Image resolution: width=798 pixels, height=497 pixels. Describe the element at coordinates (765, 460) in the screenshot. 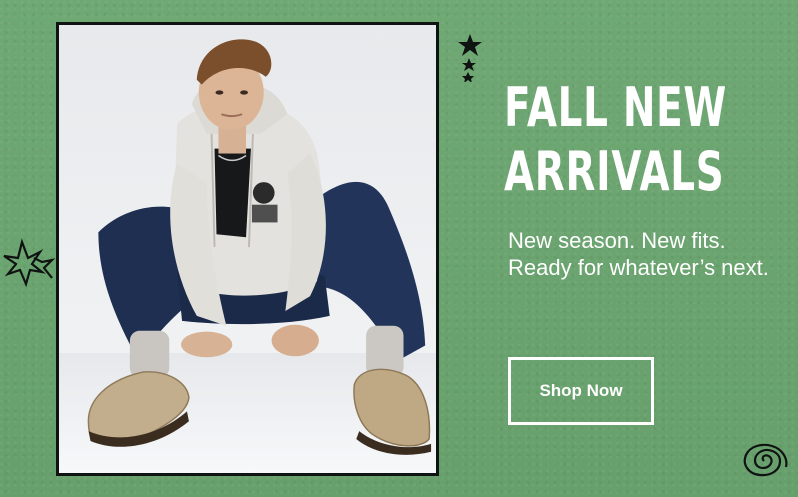

I see `spiral-doodle-icon` at that location.